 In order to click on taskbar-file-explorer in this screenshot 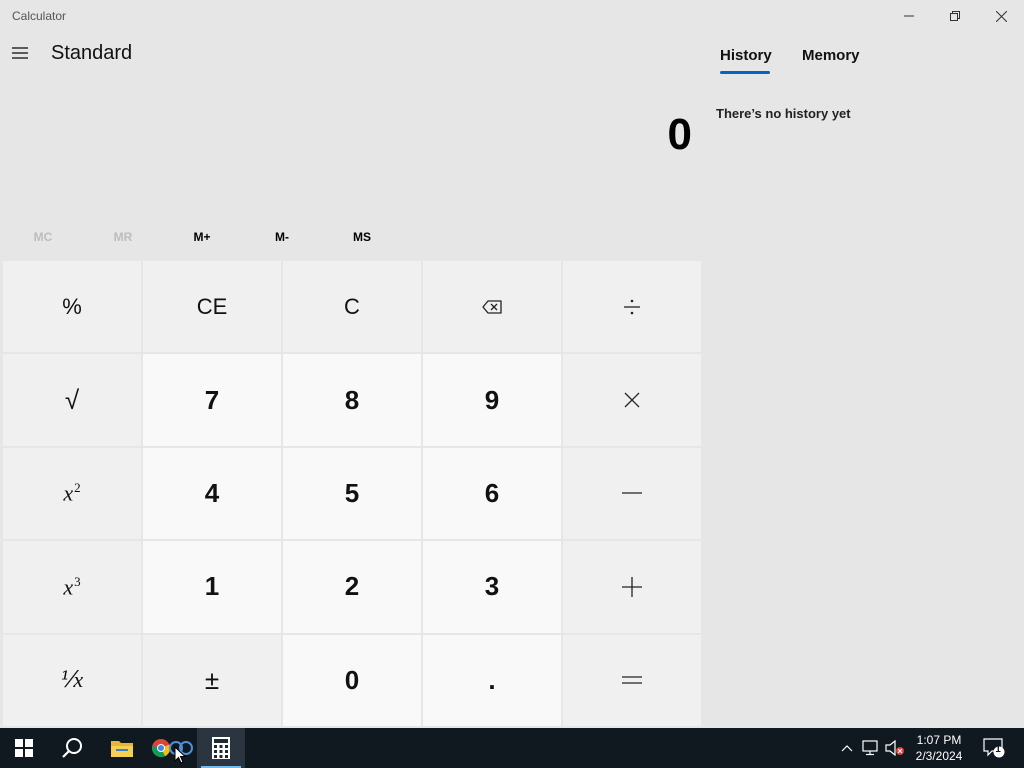, I will do `click(122, 748)`.